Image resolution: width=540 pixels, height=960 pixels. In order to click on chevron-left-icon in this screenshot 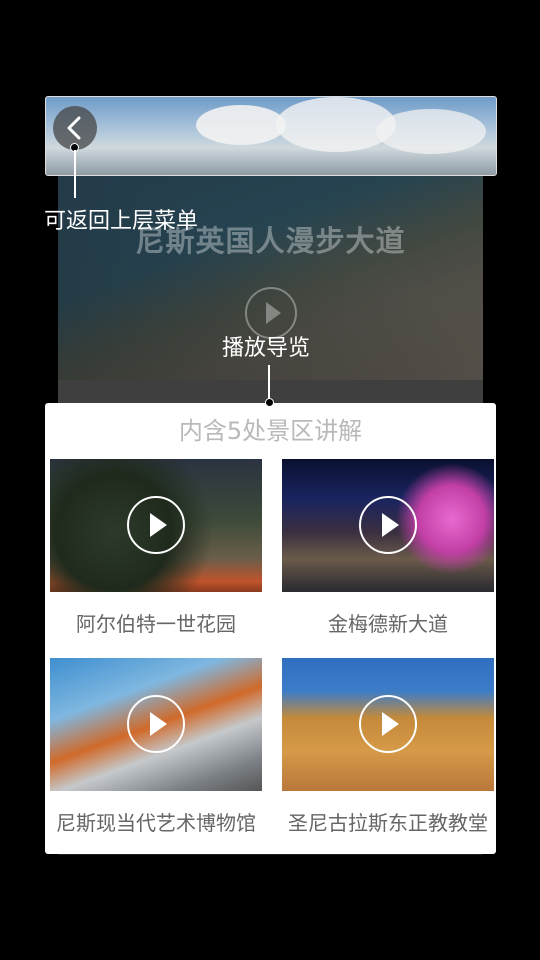, I will do `click(74, 128)`.